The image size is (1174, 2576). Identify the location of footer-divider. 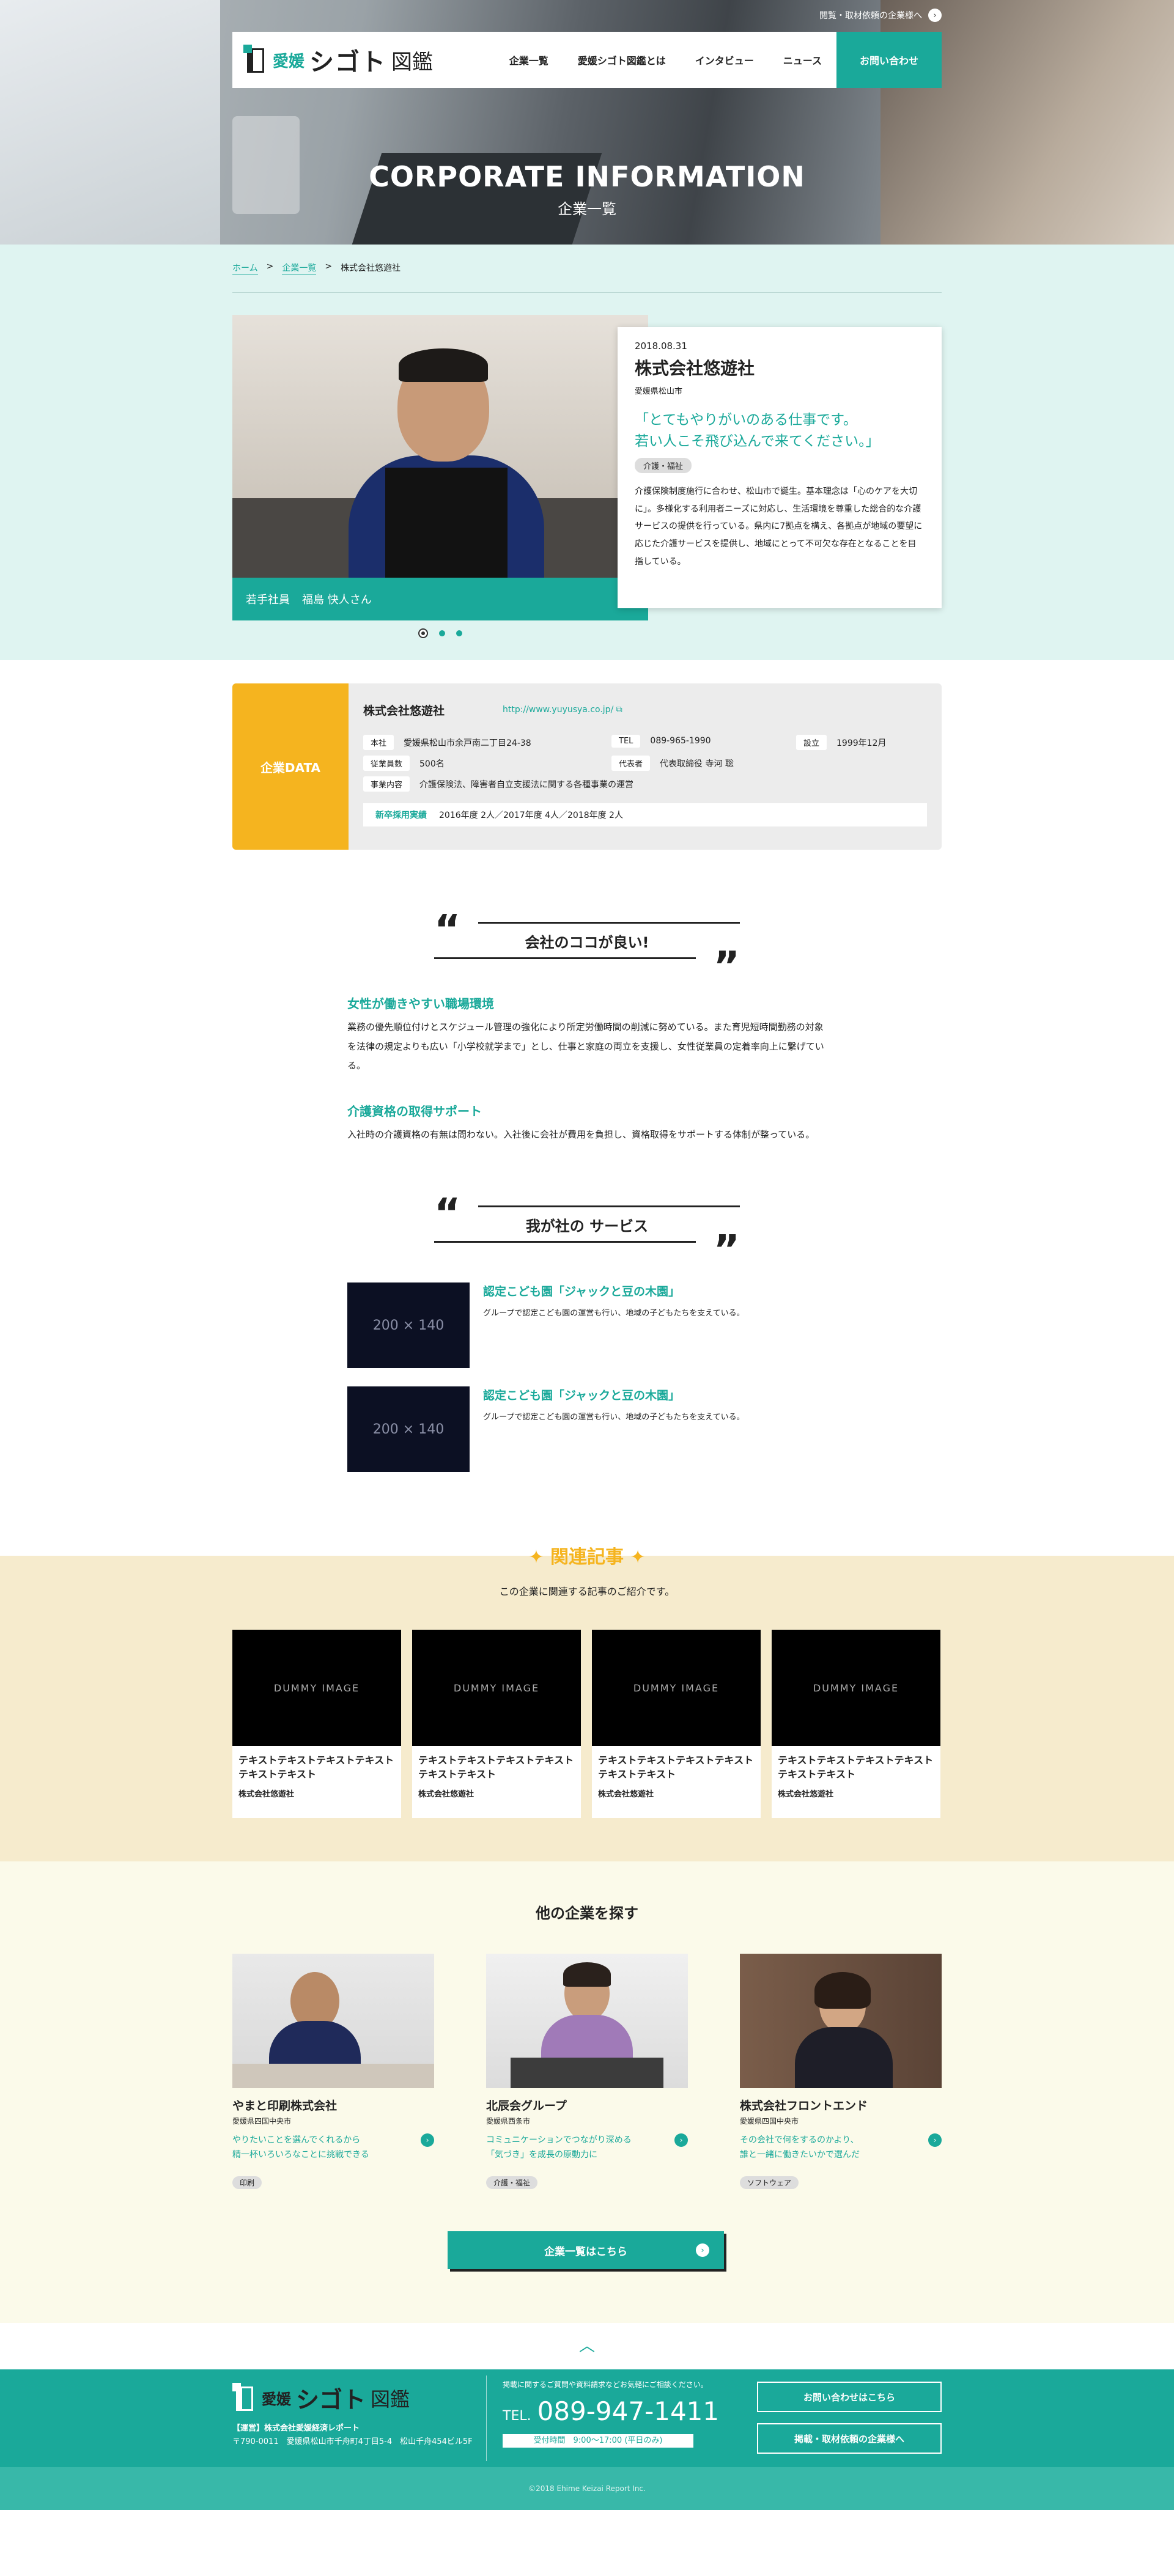
(486, 2418).